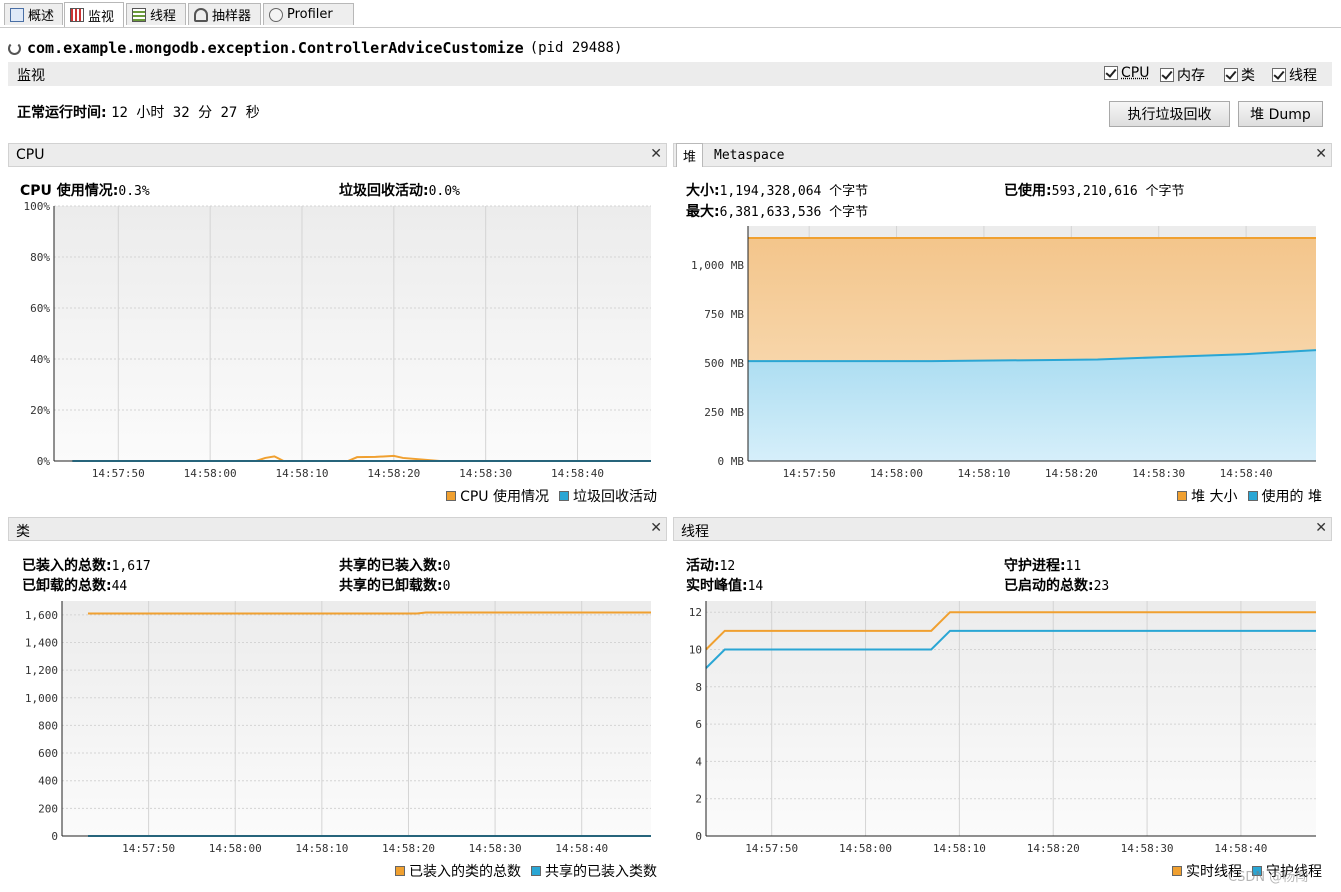 This screenshot has width=1341, height=892. Describe the element at coordinates (41, 615) in the screenshot. I see `y-tick-label: 1,600` at that location.